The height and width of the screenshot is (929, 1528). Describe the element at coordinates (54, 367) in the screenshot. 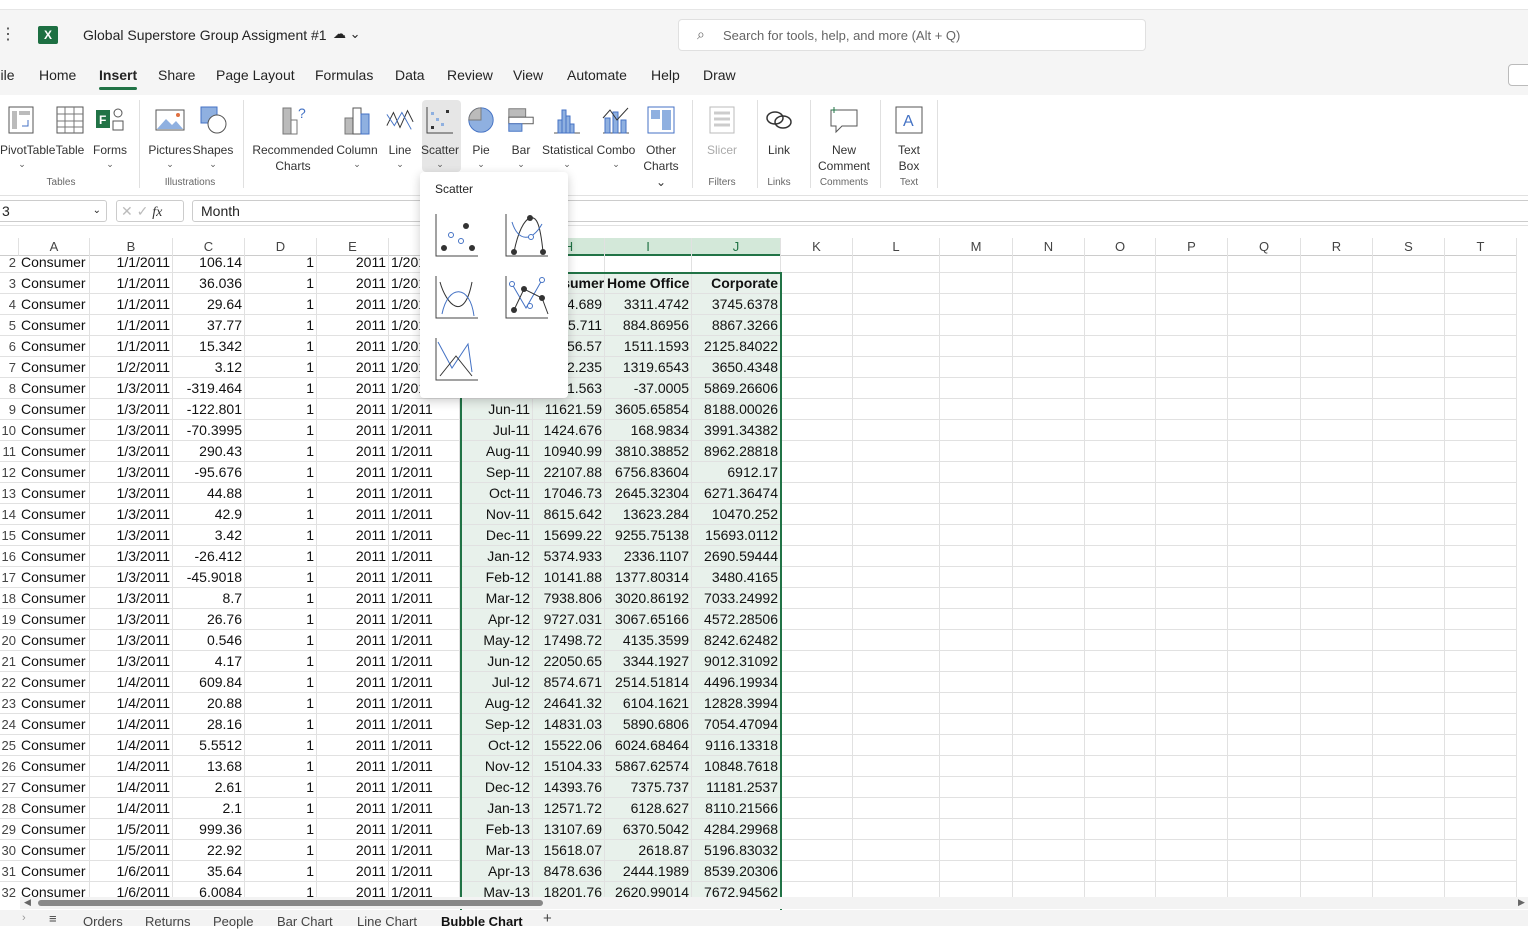

I see `cell-a7: Consumer` at that location.